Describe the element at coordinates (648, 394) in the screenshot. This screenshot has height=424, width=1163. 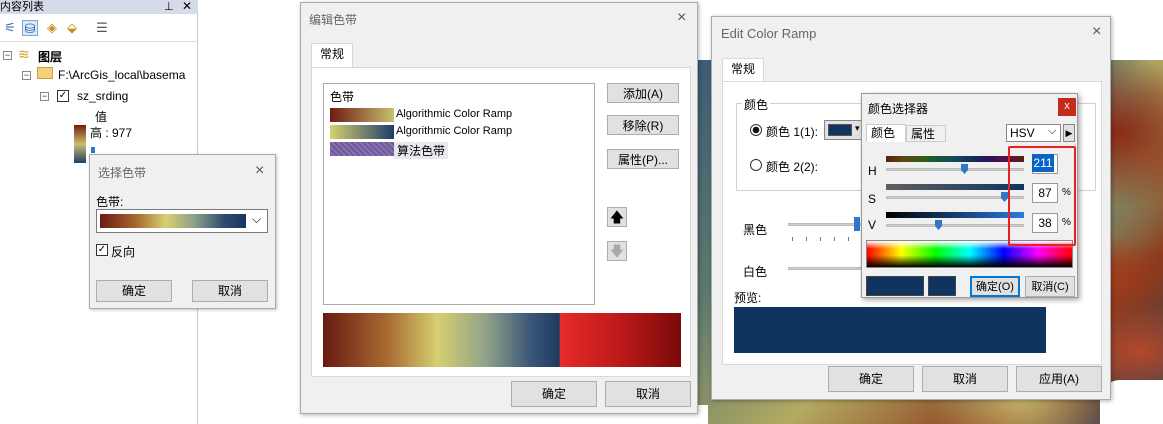
I see `edit-ramp-cn-cancel-button: 取消` at that location.